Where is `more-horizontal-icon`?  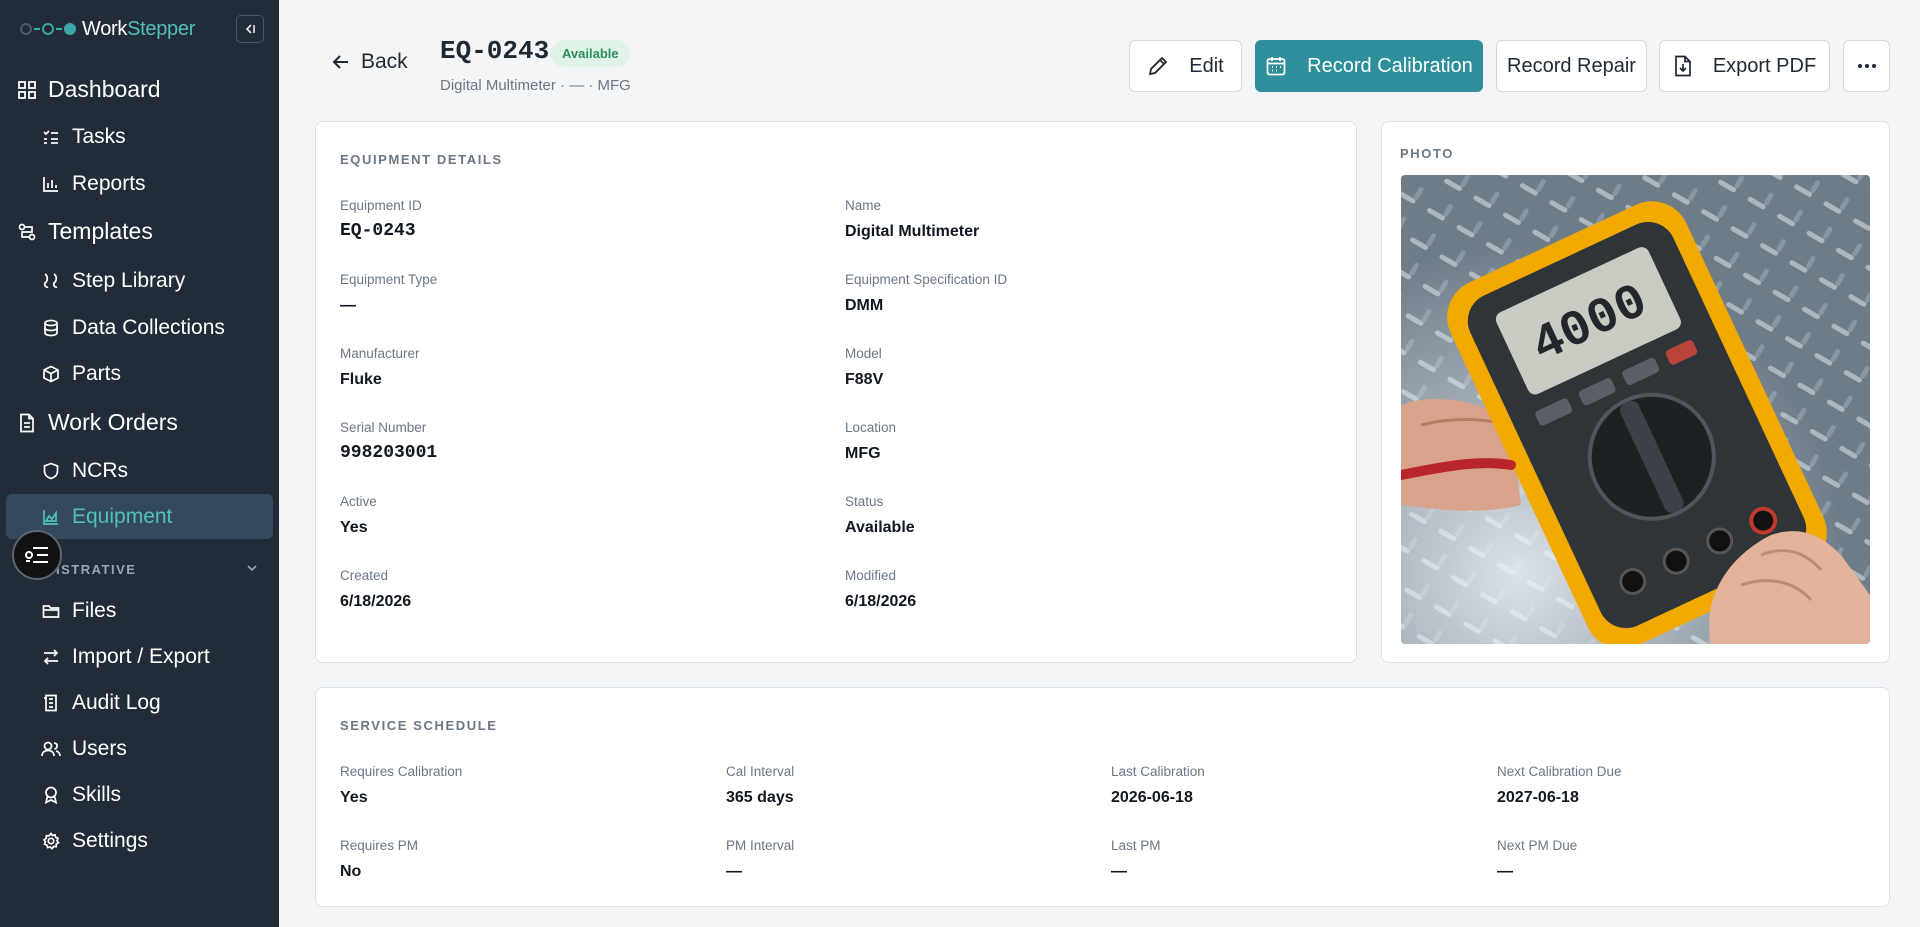
more-horizontal-icon is located at coordinates (1866, 66).